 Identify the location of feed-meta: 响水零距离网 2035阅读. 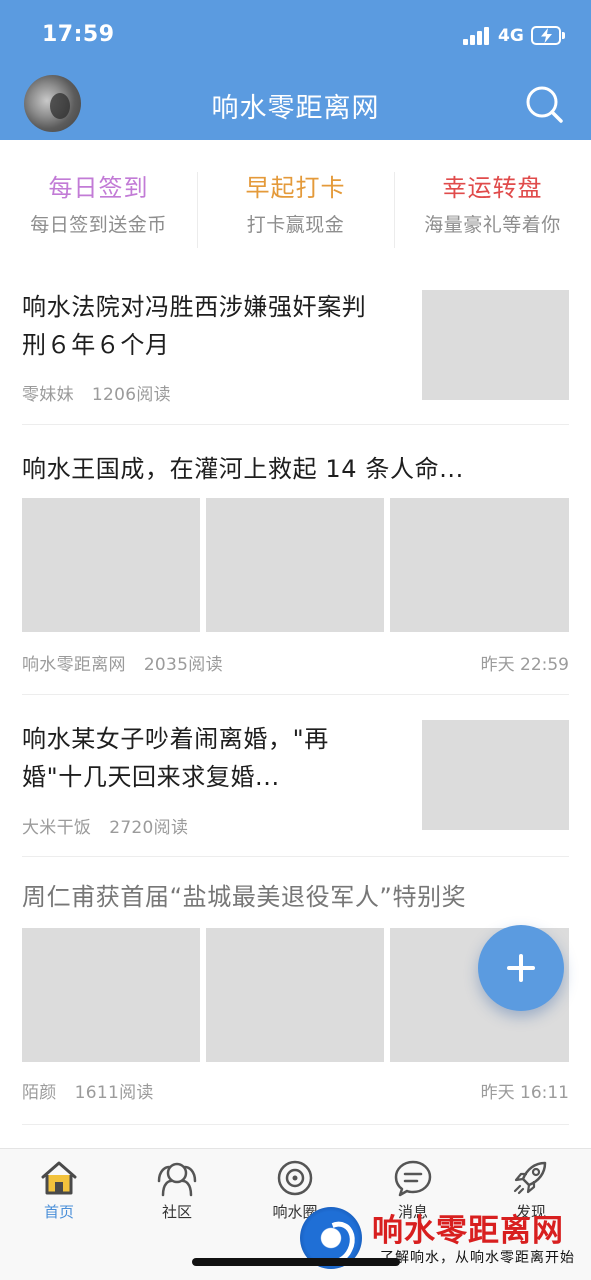
(122, 662).